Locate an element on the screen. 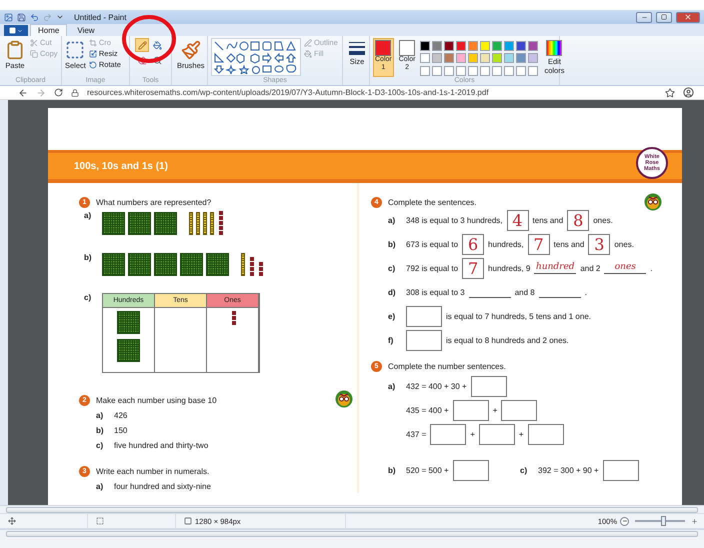 The width and height of the screenshot is (704, 548). sentence-text: + is located at coordinates (521, 434).